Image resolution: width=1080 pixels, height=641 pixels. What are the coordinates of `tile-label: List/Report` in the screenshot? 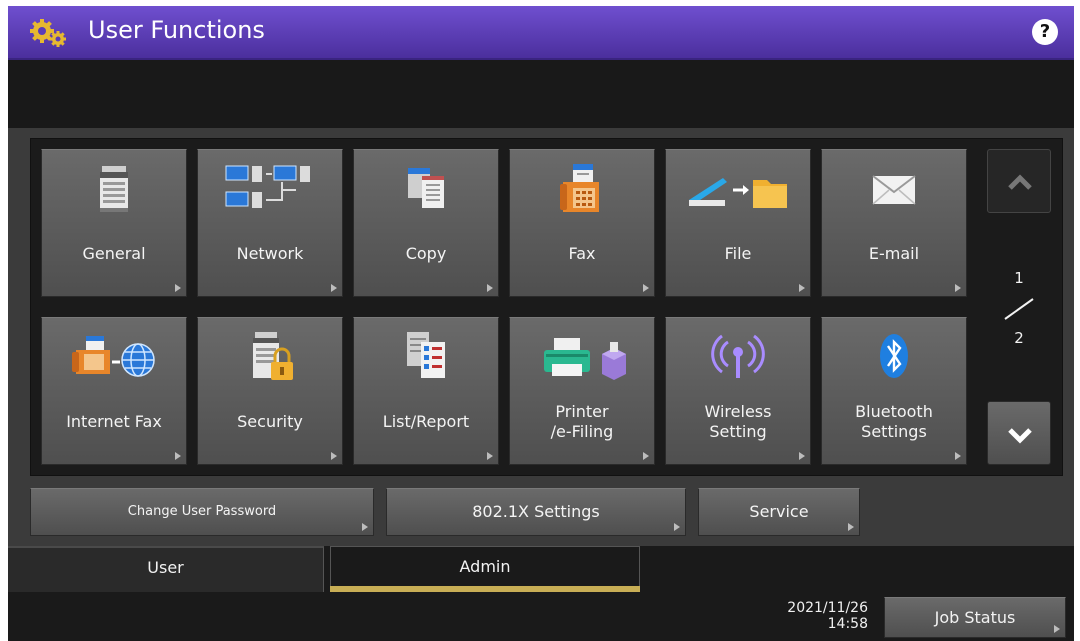 It's located at (426, 421).